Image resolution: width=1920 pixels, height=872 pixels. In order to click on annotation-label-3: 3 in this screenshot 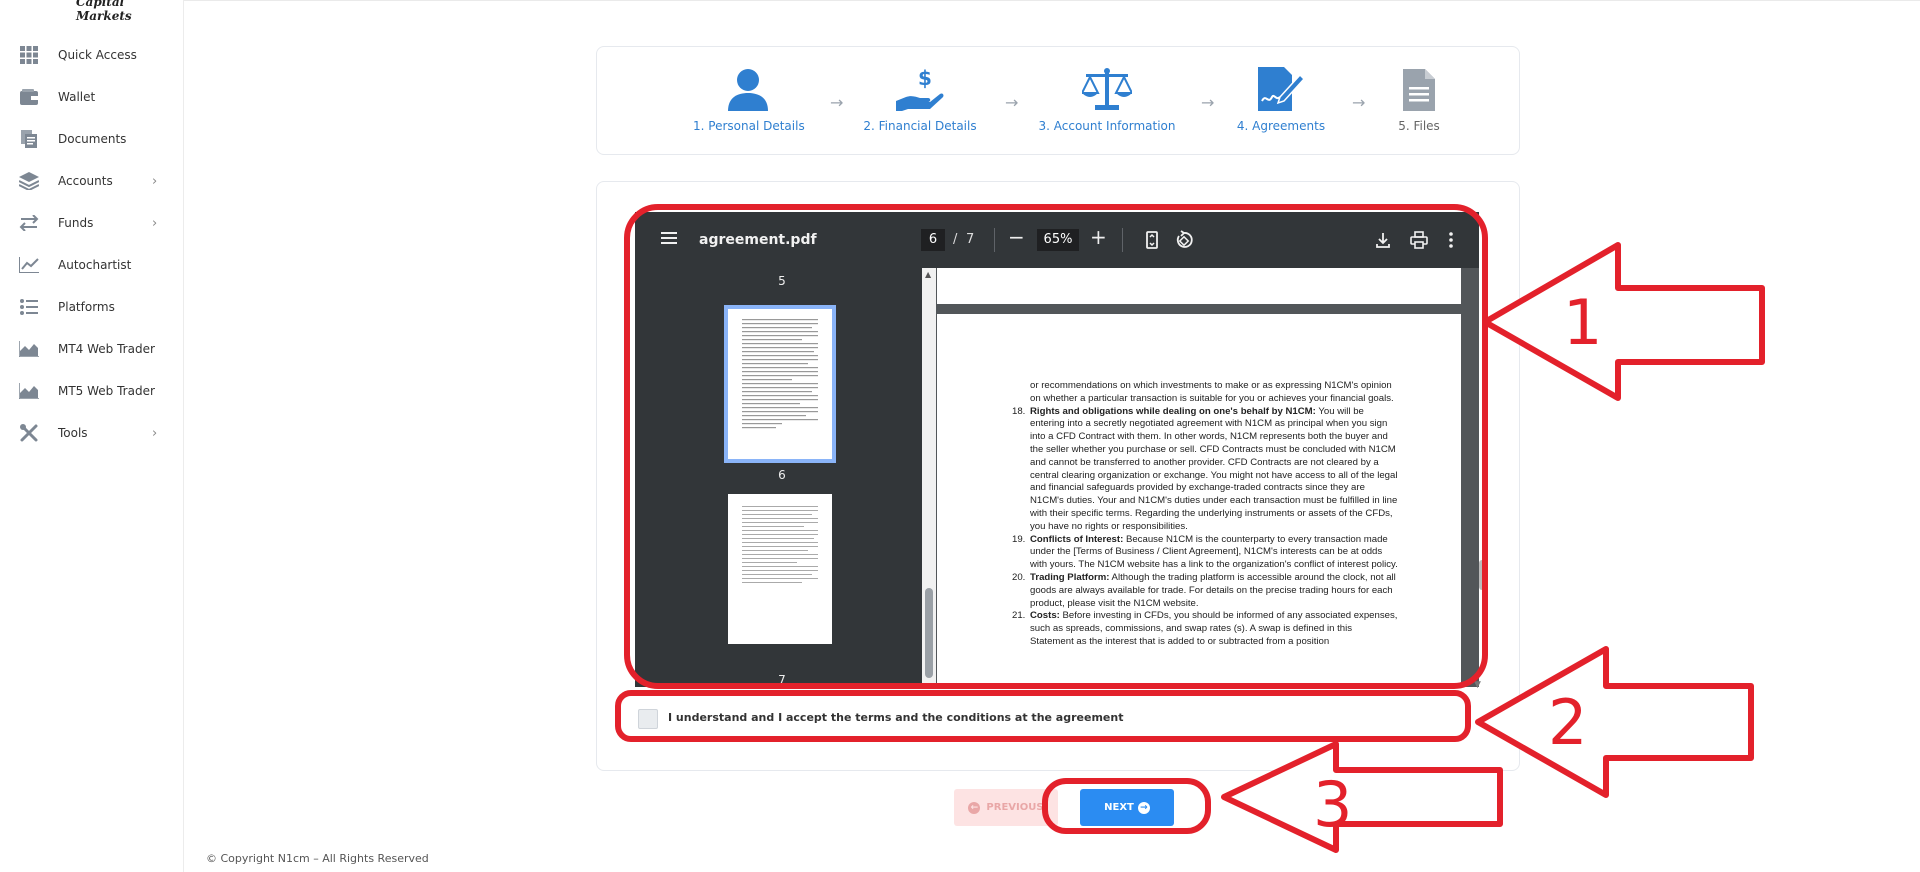, I will do `click(1333, 804)`.